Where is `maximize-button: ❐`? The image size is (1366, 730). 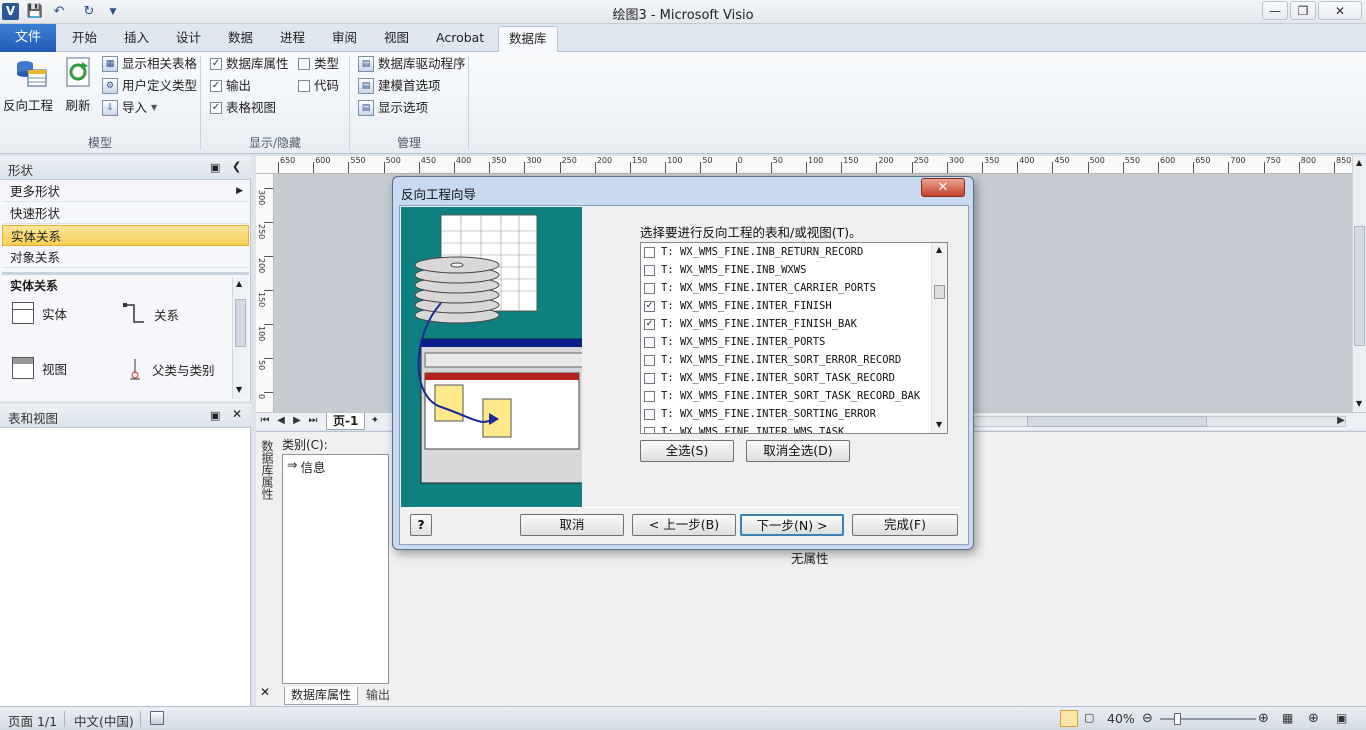 maximize-button: ❐ is located at coordinates (1303, 10).